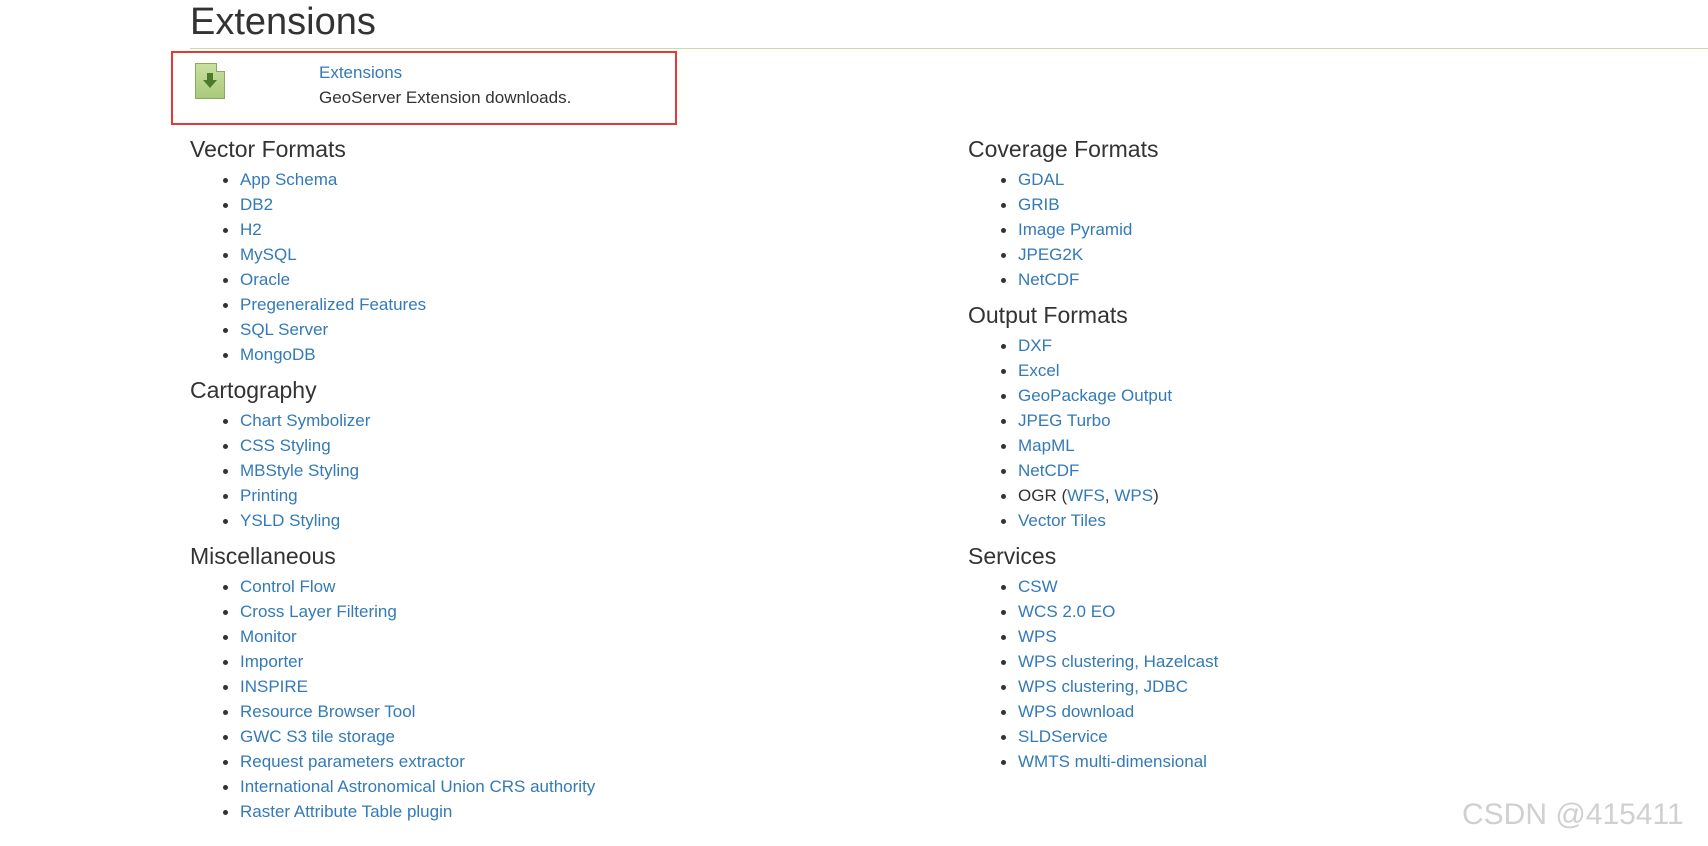 This screenshot has width=1708, height=846. What do you see at coordinates (1118, 661) in the screenshot?
I see `extension-link: WPS clustering, Hazelcast` at bounding box center [1118, 661].